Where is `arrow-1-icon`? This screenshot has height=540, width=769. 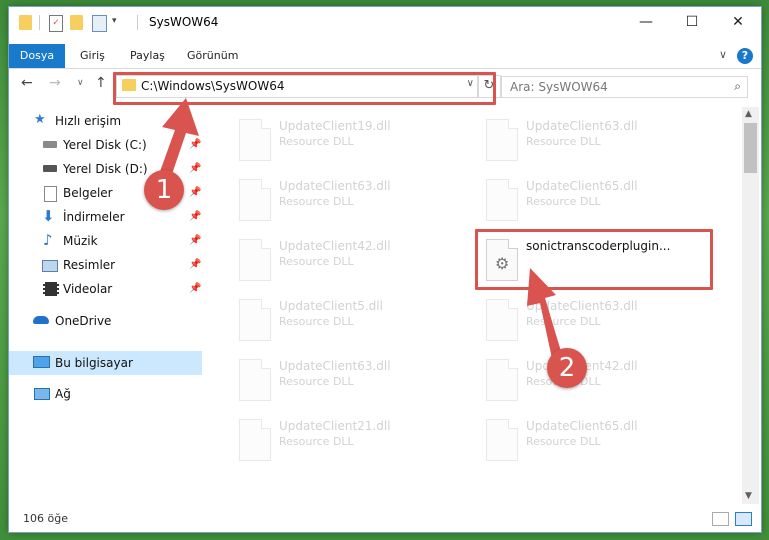 arrow-1-icon is located at coordinates (178, 139).